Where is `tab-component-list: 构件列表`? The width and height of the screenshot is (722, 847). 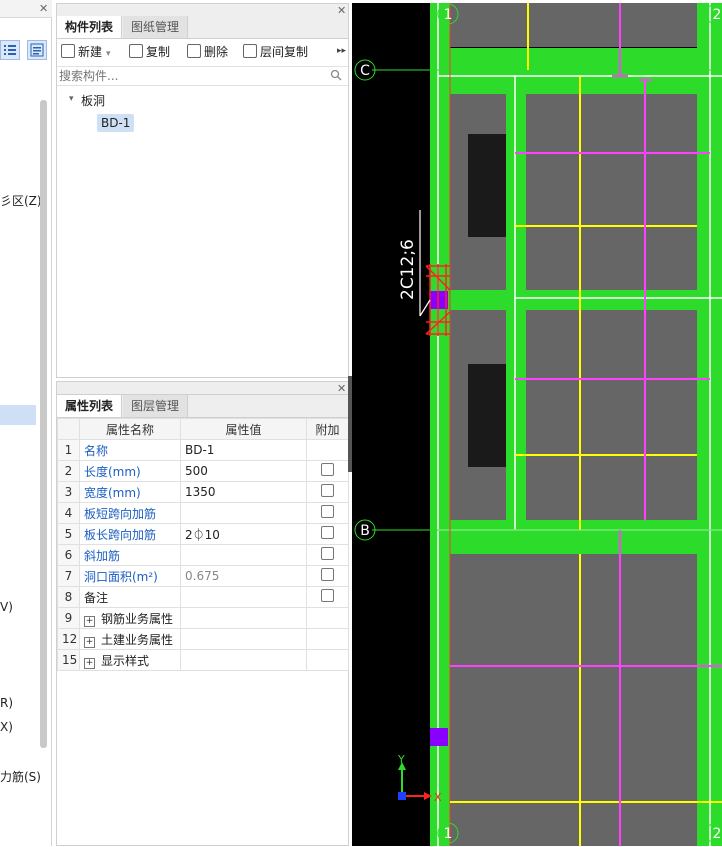
tab-component-list: 构件列表 is located at coordinates (90, 27).